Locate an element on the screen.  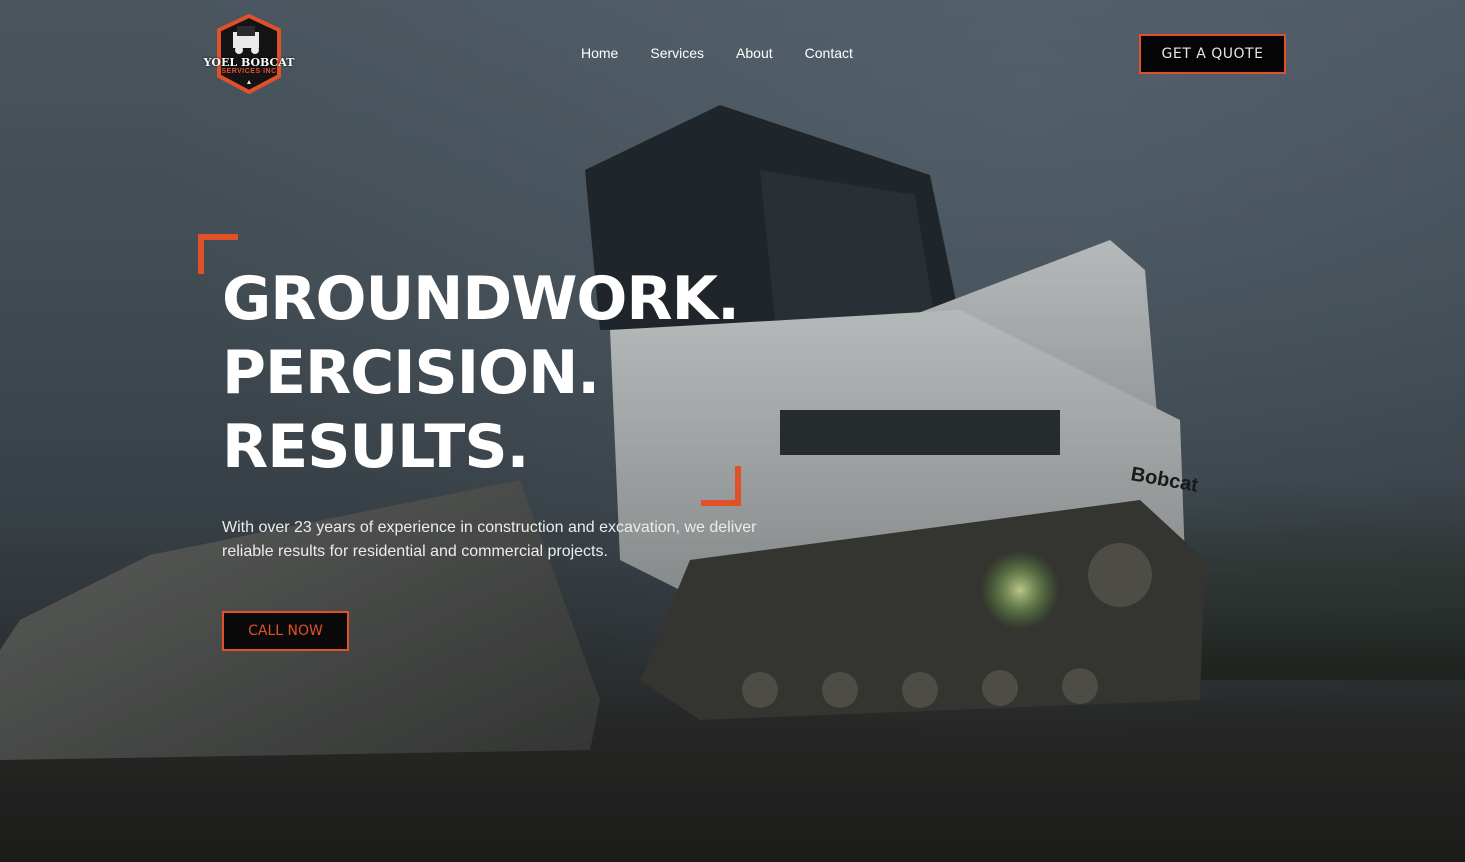
get-quote-button: GET A QUOTE is located at coordinates (1212, 54).